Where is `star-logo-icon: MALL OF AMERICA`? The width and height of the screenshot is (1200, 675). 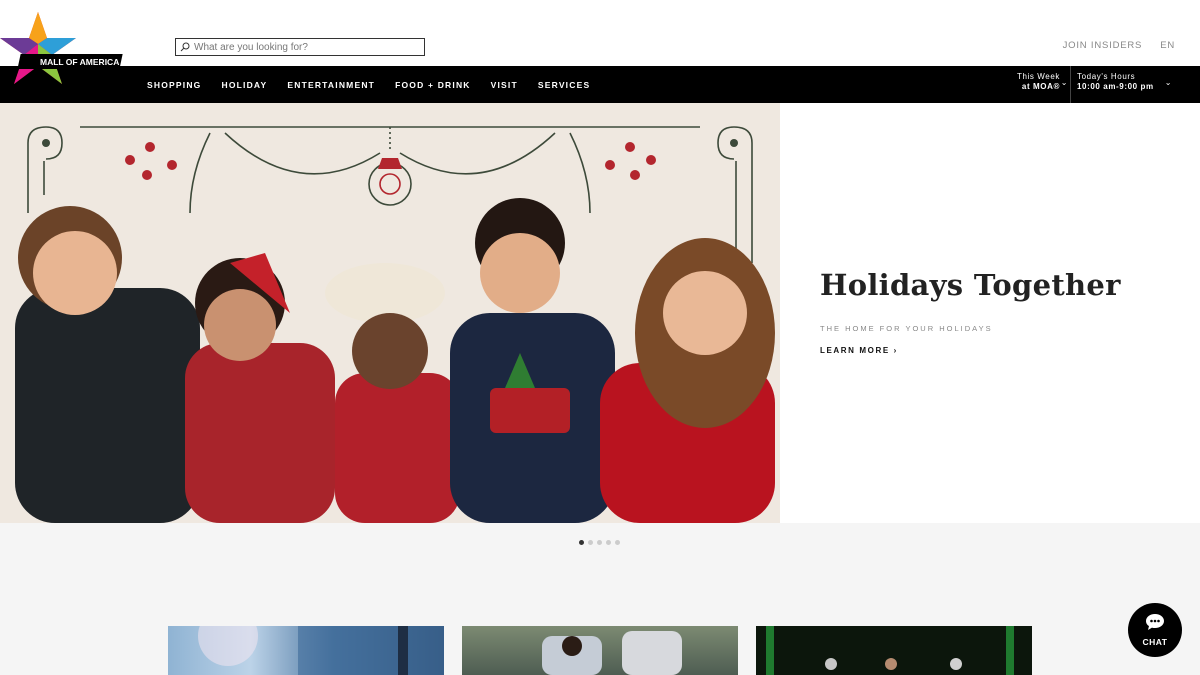
star-logo-icon: MALL OF AMERICA is located at coordinates (61, 48).